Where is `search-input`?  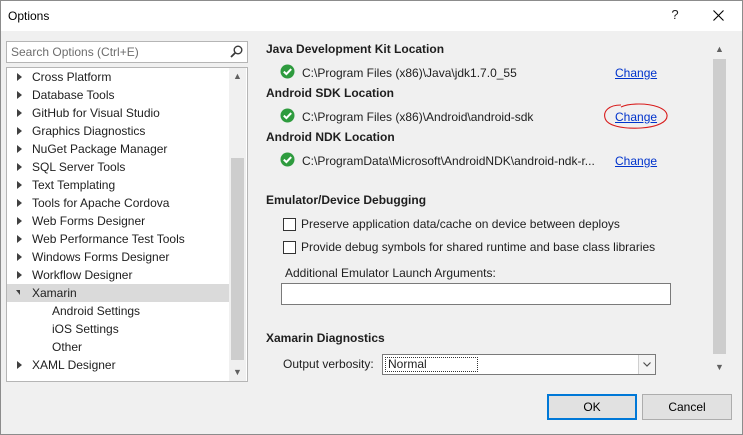 search-input is located at coordinates (116, 52).